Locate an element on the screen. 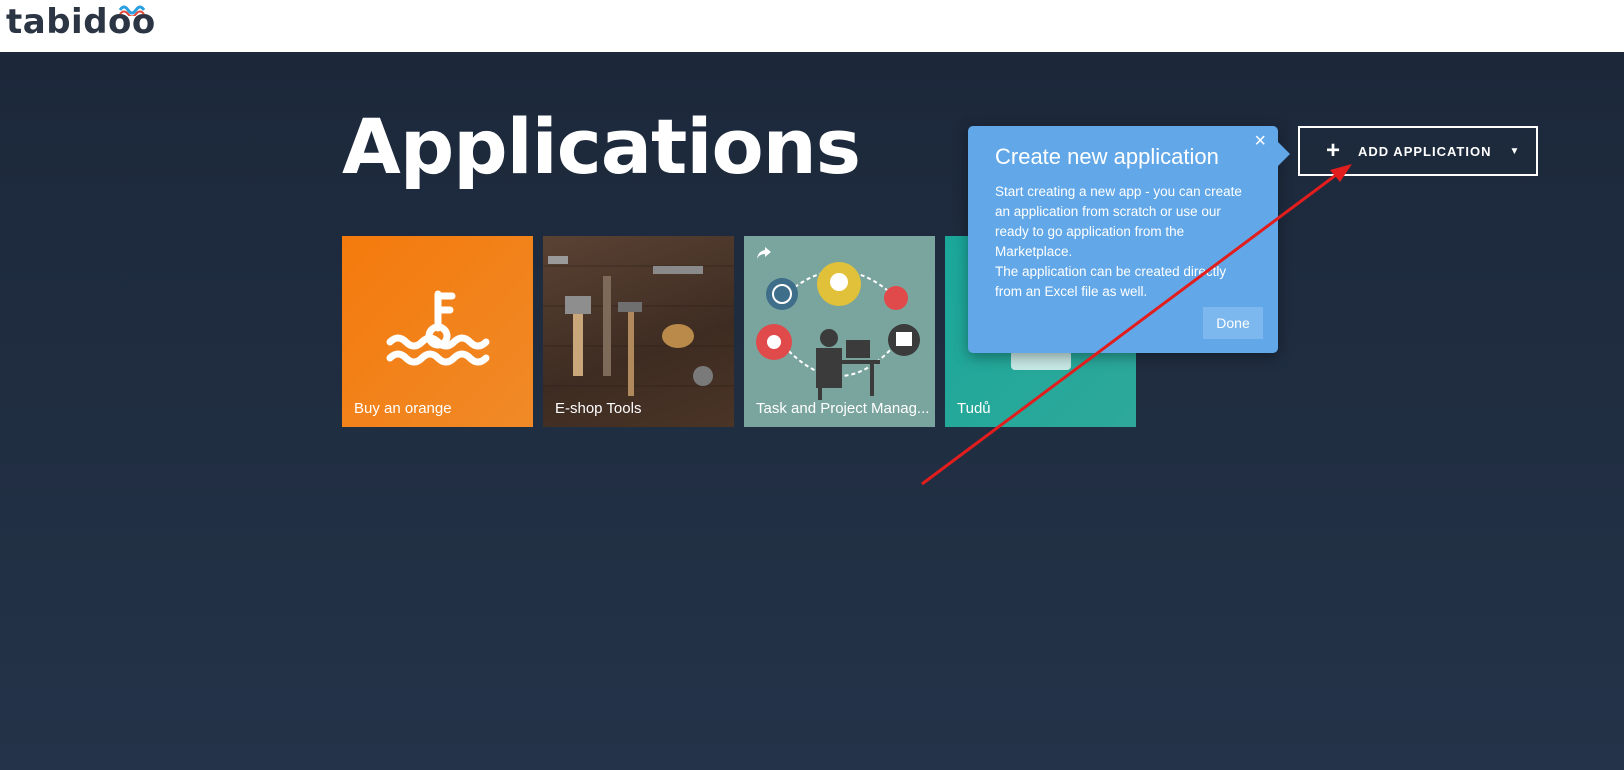 This screenshot has height=770, width=1624. chevron-down-icon: ▼ is located at coordinates (1514, 151).